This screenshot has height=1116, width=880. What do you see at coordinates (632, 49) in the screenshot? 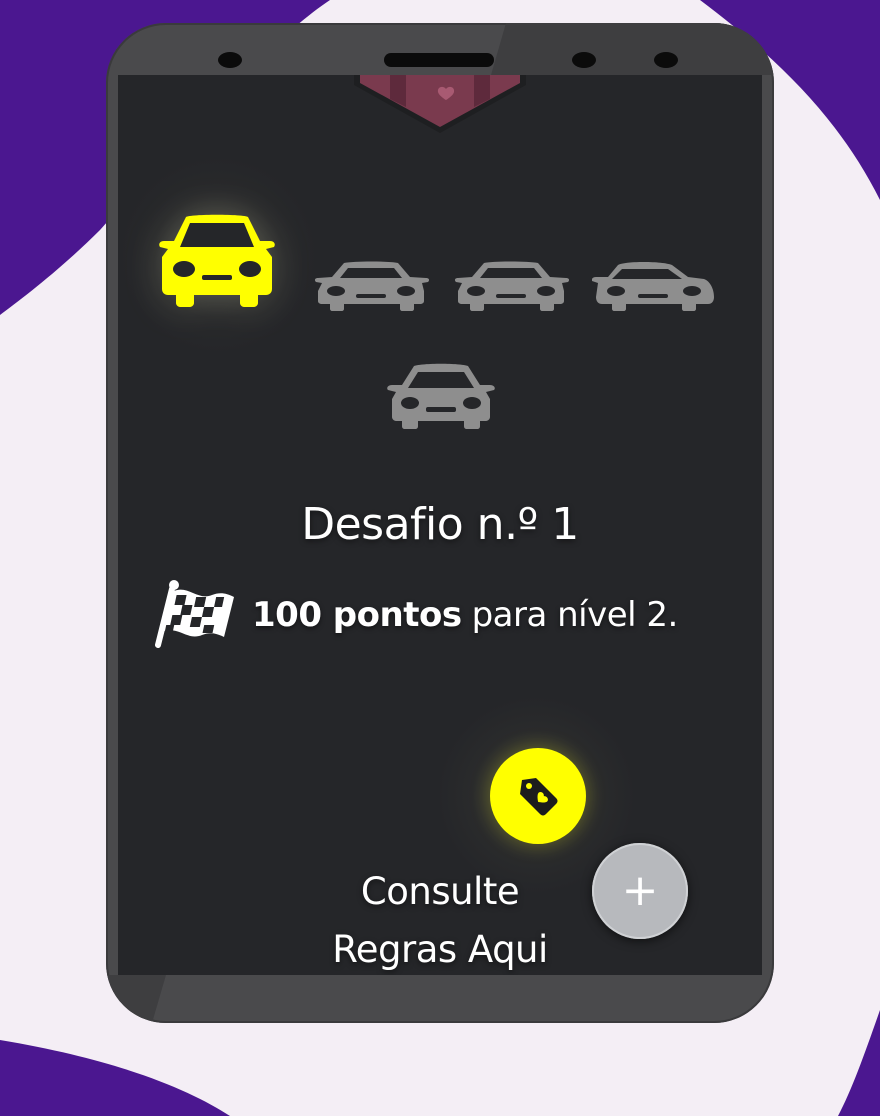
I see `phone-glare-top` at bounding box center [632, 49].